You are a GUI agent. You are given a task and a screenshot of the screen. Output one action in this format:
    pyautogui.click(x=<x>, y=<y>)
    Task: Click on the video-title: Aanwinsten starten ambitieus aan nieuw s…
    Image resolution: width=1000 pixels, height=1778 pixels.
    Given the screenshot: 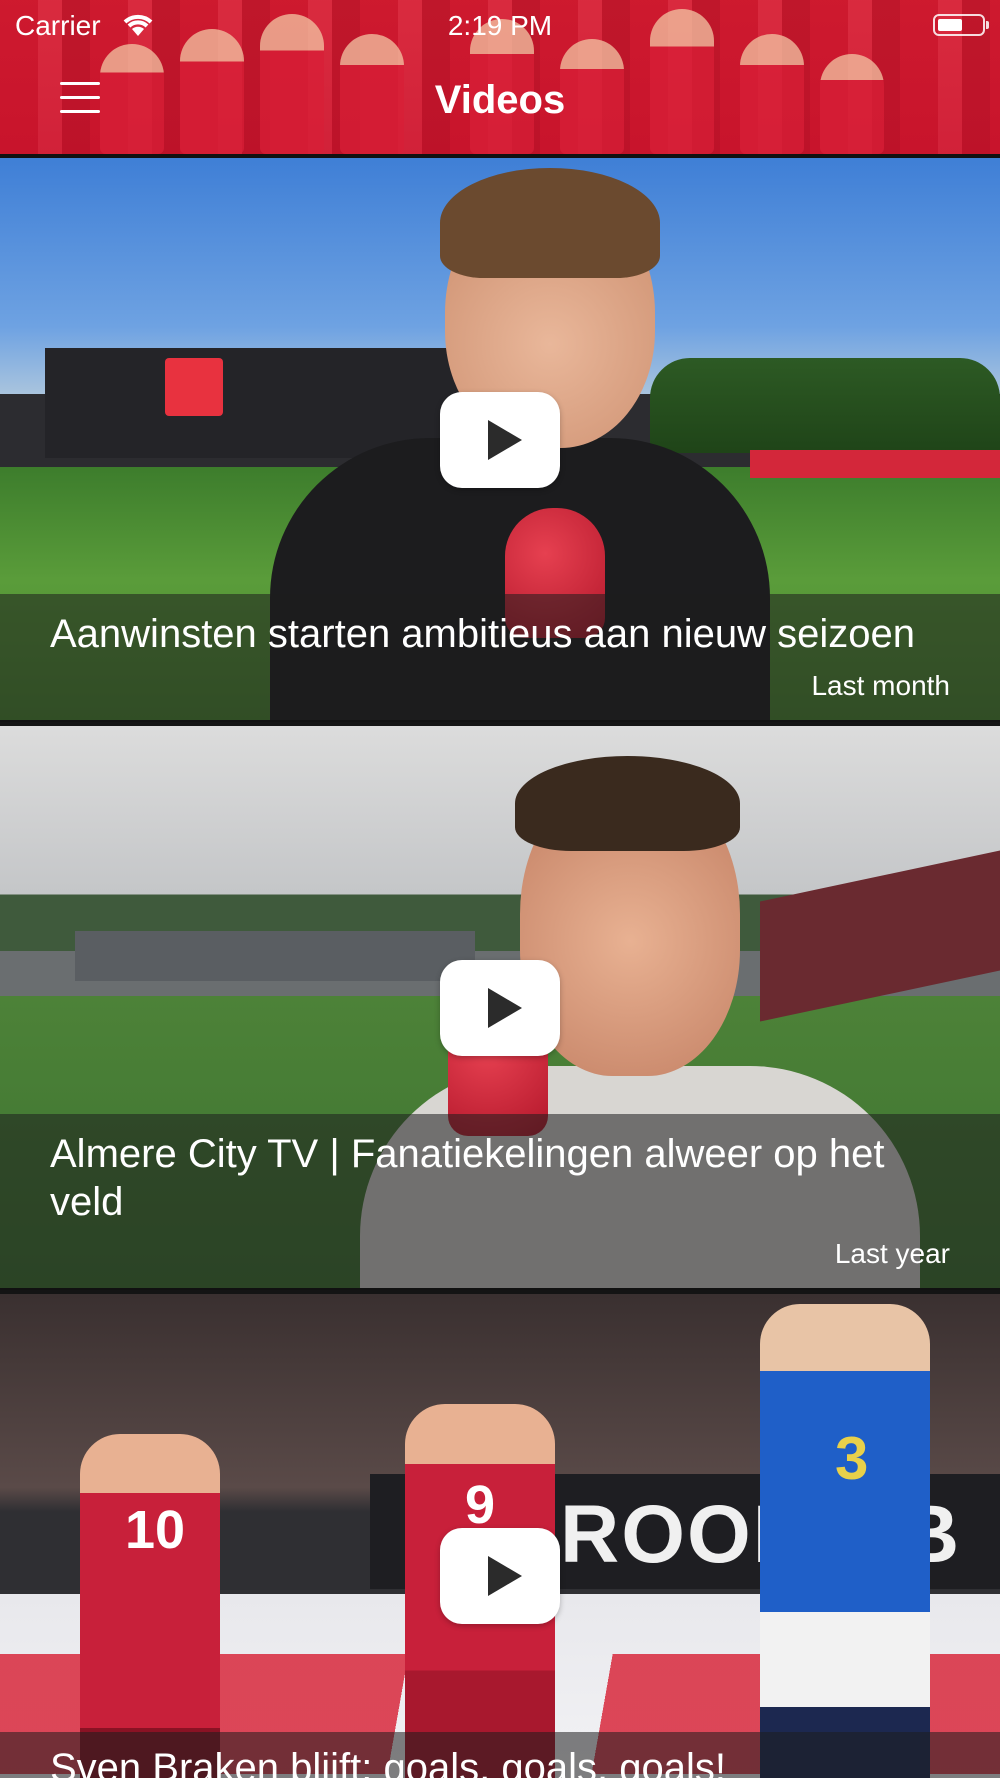 What is the action you would take?
    pyautogui.click(x=482, y=634)
    